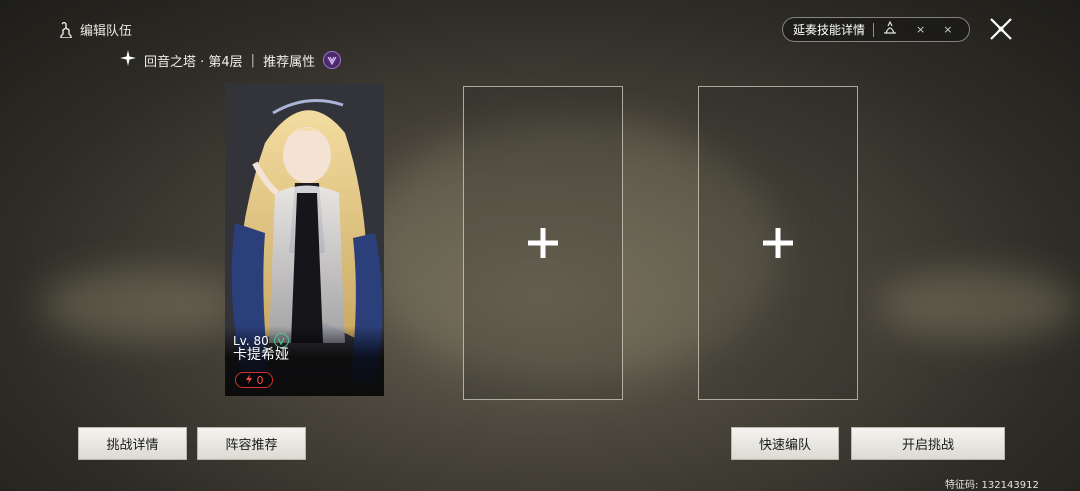 This screenshot has height=491, width=1080. I want to click on page-title: 编辑队伍, so click(106, 31).